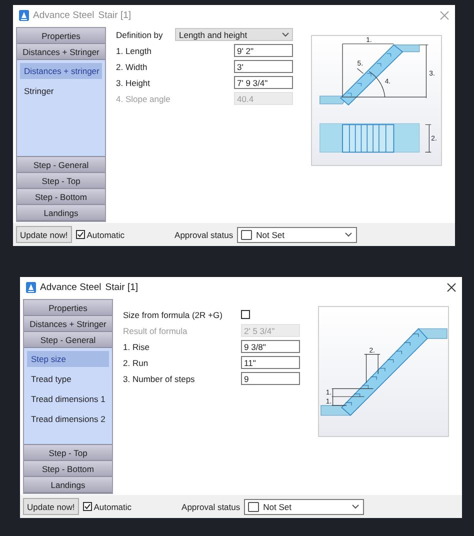  What do you see at coordinates (136, 347) in the screenshot?
I see `field-label: 1. Rise` at bounding box center [136, 347].